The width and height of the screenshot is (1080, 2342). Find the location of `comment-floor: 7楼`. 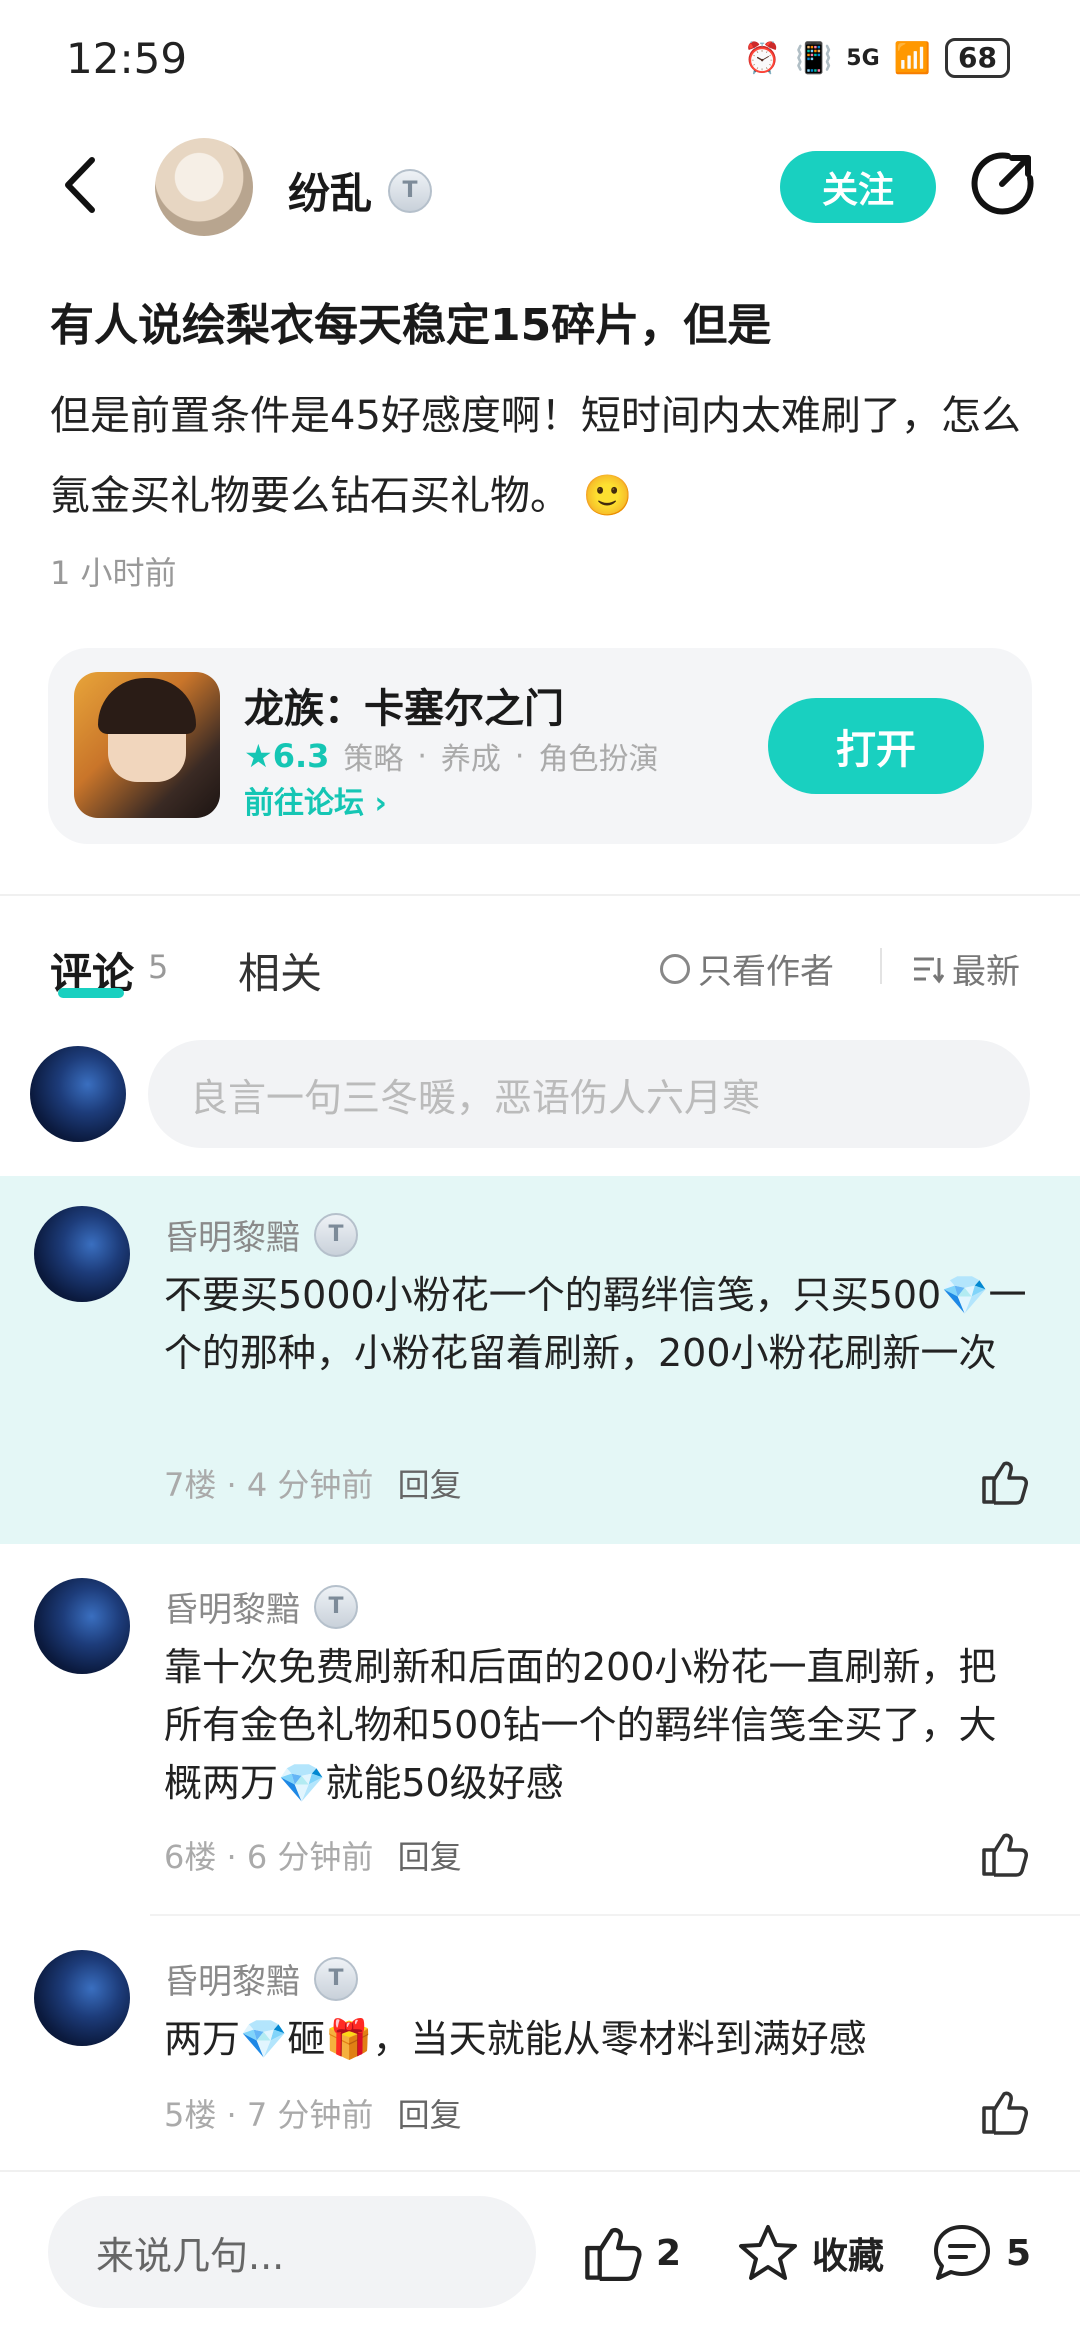

comment-floor: 7楼 is located at coordinates (190, 1485).